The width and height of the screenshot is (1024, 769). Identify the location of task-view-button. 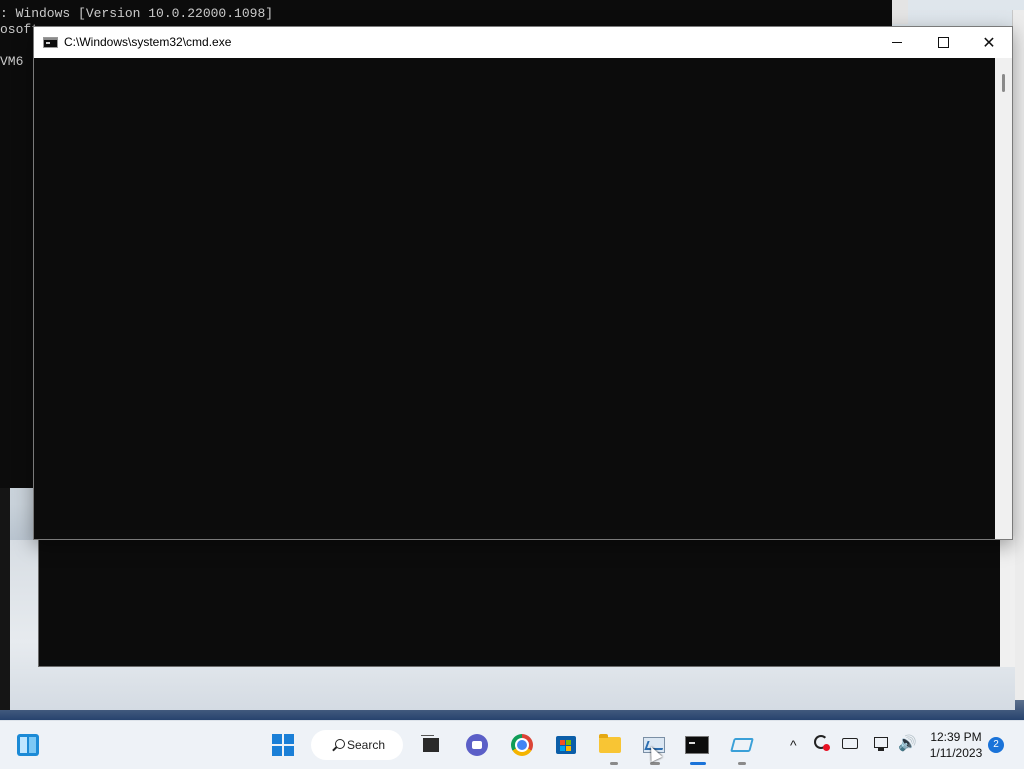
(431, 745).